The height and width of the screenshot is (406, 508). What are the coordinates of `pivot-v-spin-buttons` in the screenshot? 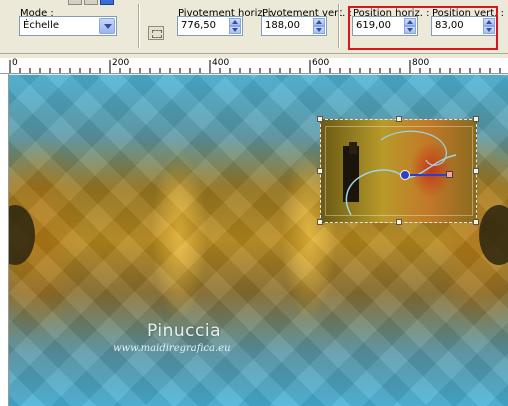 It's located at (319, 26).